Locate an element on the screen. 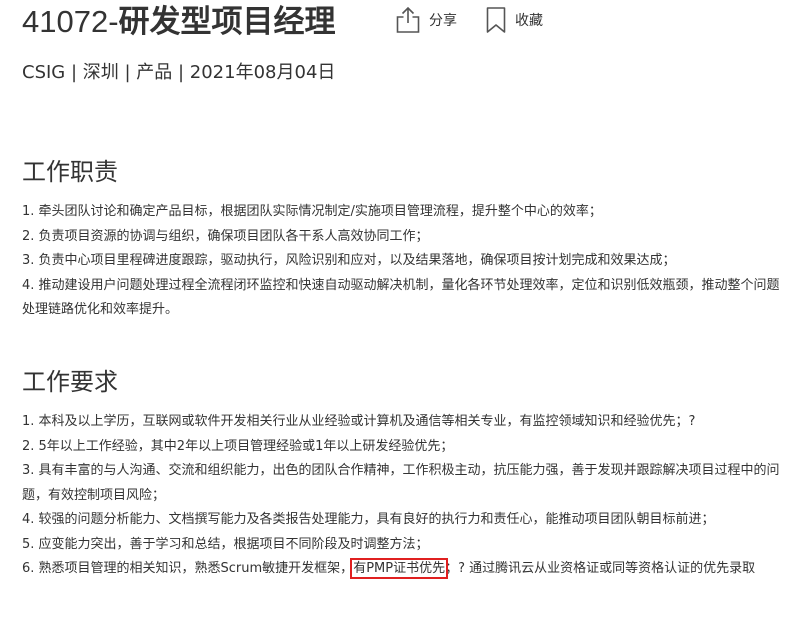 Image resolution: width=790 pixels, height=644 pixels. favorite-label: 收藏 is located at coordinates (529, 21).